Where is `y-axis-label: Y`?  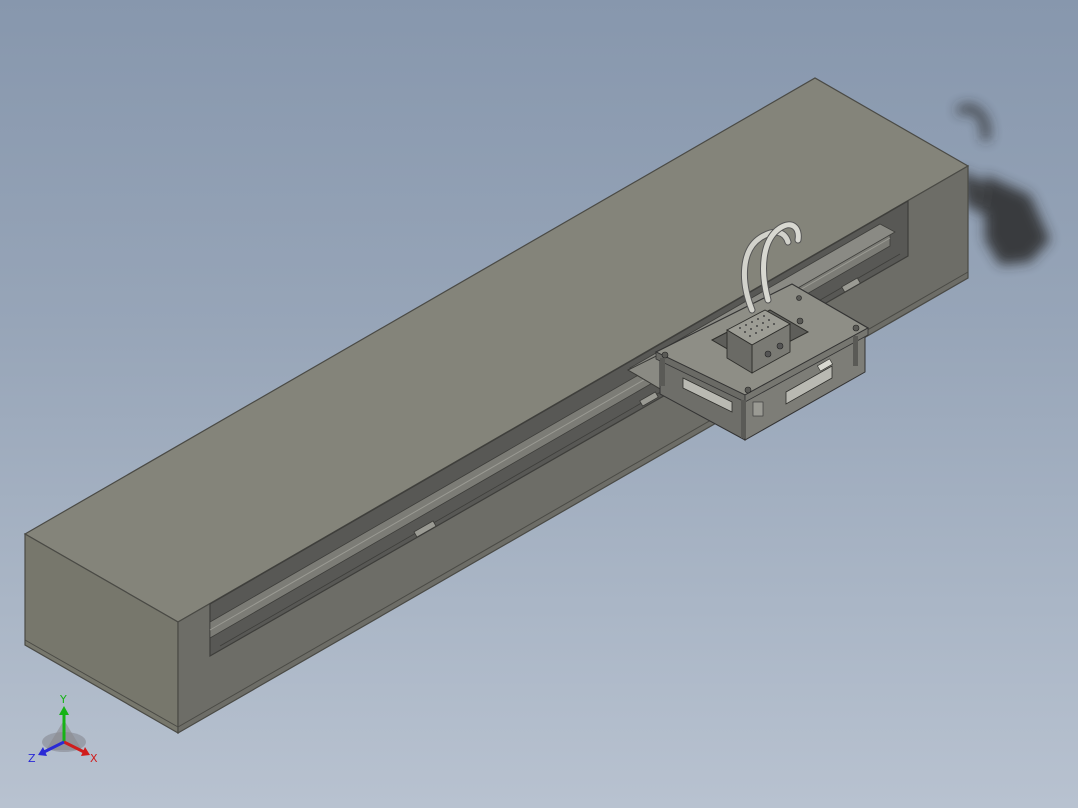
y-axis-label: Y is located at coordinates (63, 699).